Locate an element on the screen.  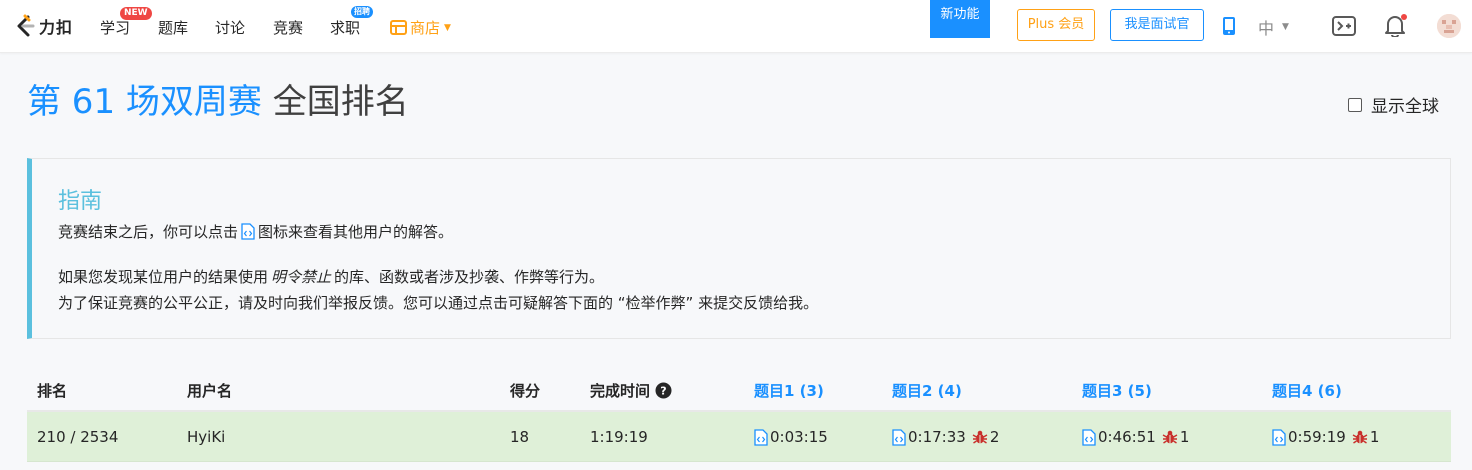
show-global-toggle: 显示全球 is located at coordinates (1393, 104).